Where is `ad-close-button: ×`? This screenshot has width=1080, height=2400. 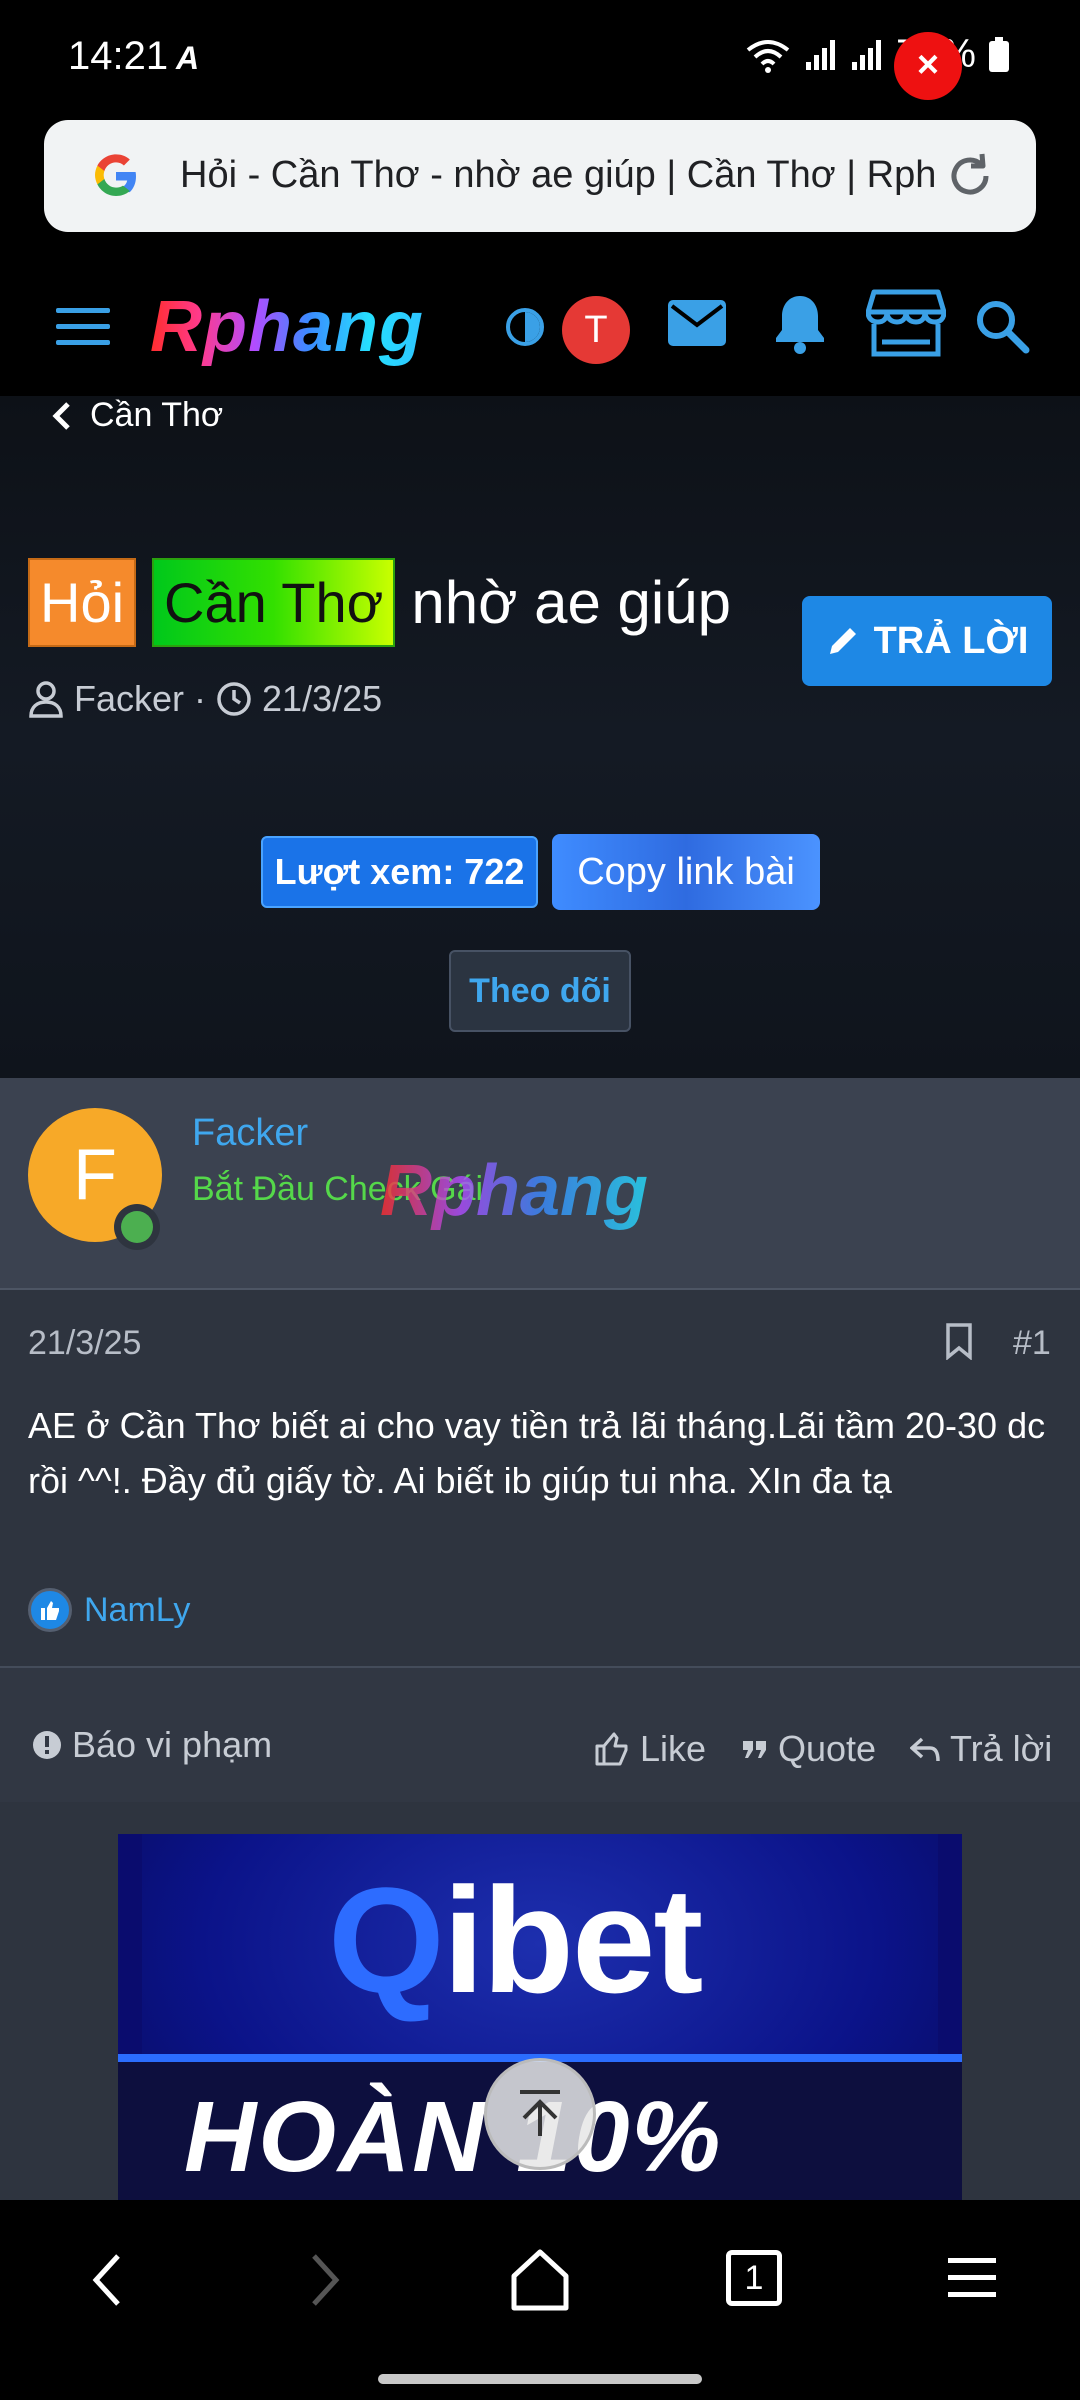 ad-close-button: × is located at coordinates (928, 66).